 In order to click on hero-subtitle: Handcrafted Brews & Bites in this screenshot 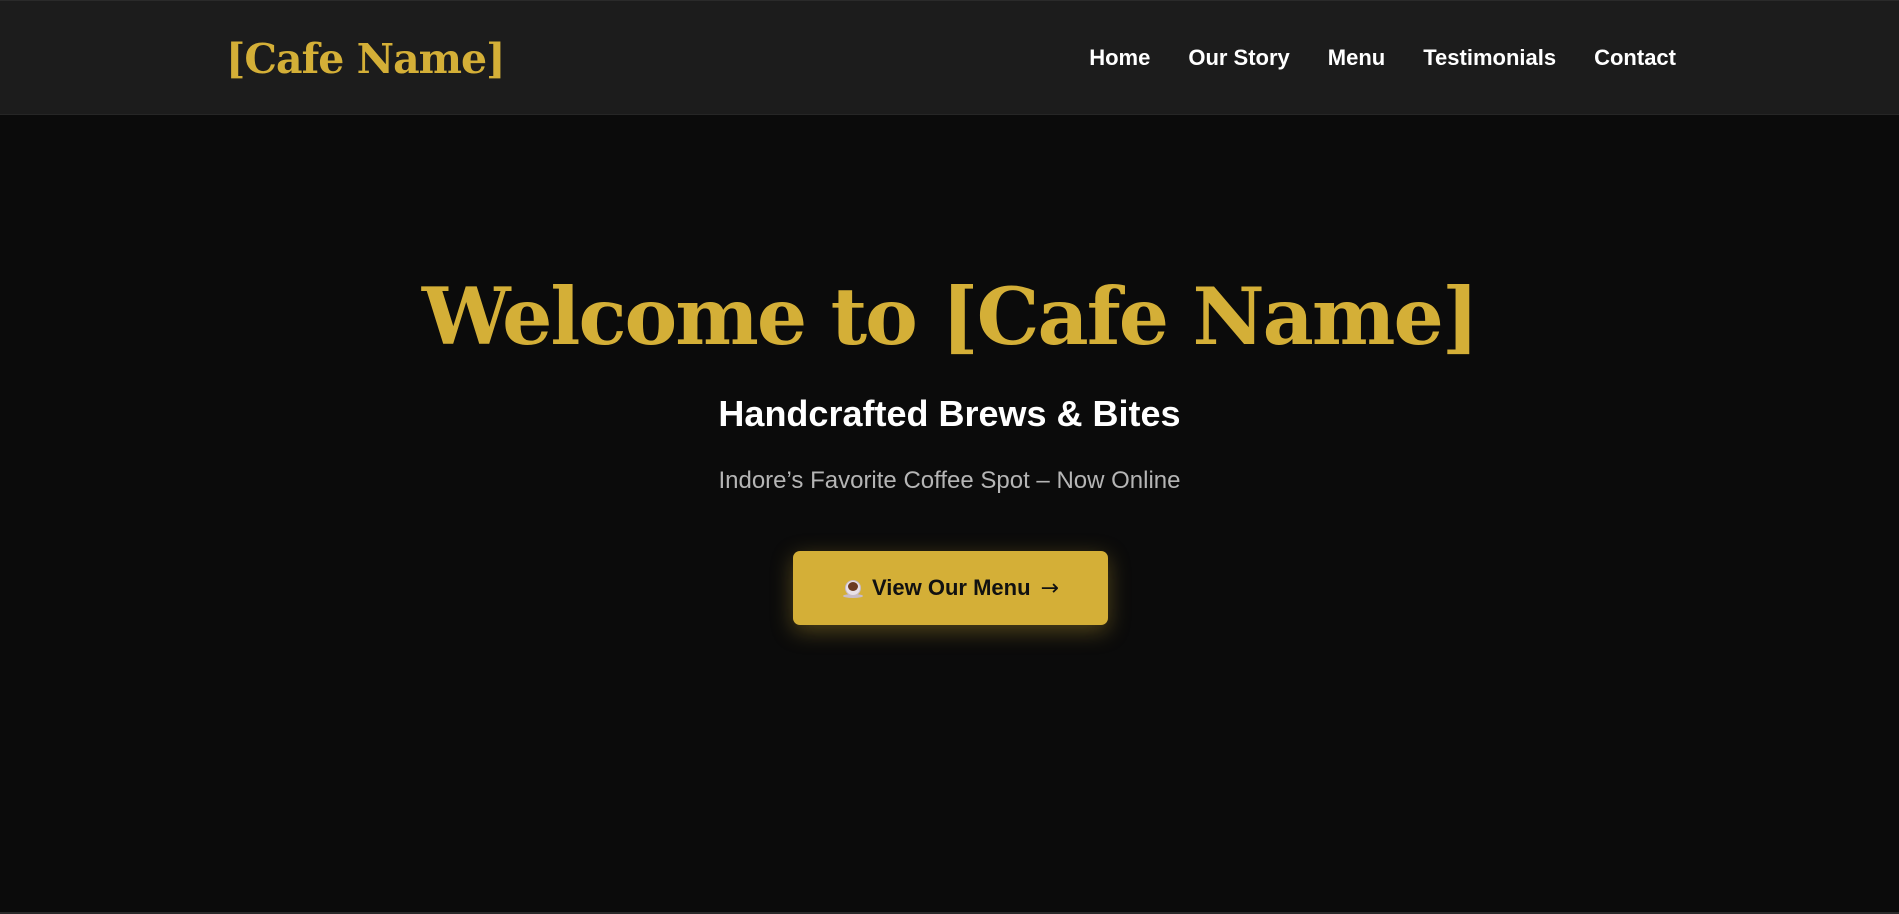, I will do `click(949, 413)`.